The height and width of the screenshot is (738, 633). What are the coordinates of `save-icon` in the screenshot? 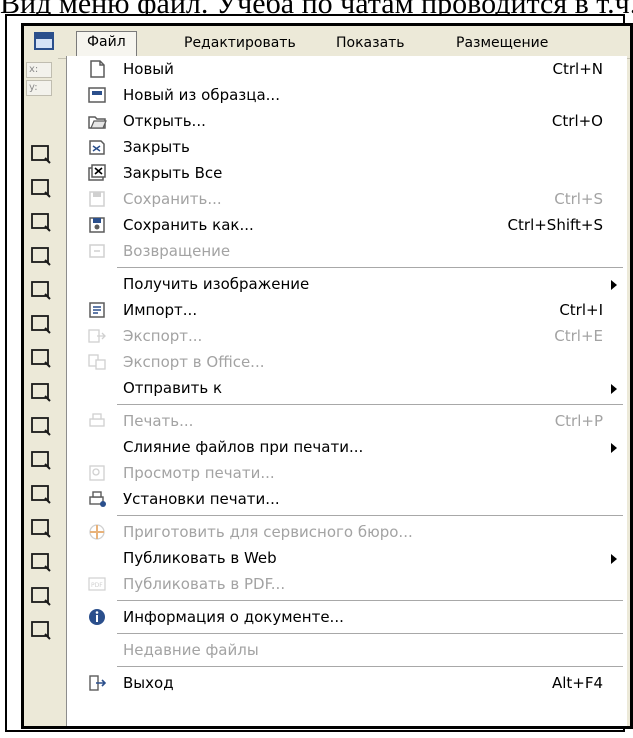 It's located at (97, 199).